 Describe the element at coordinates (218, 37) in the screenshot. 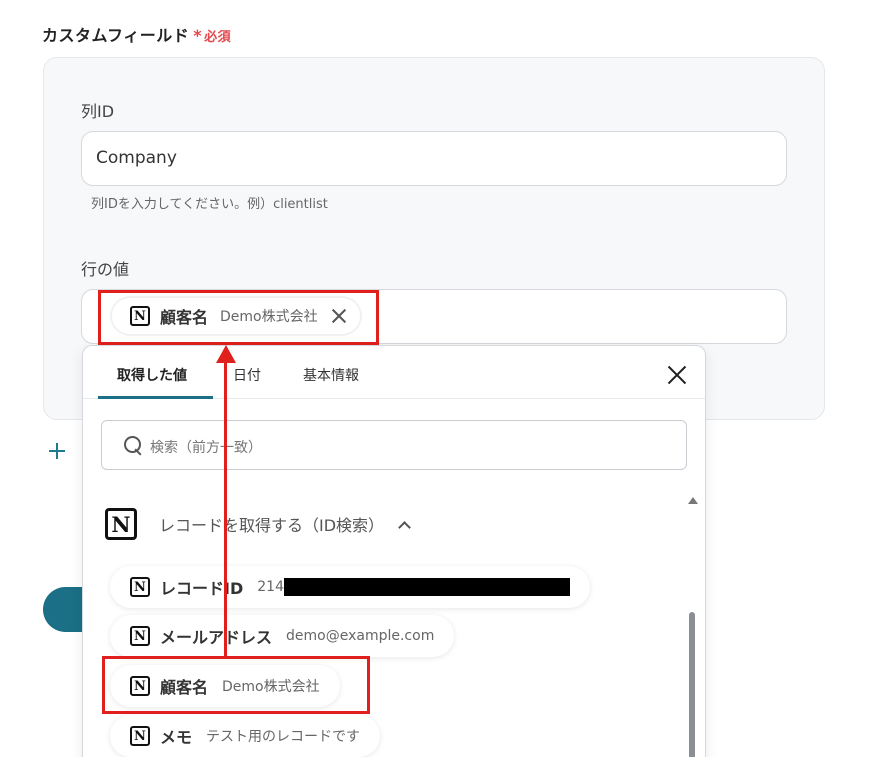

I see `required-label: 必須` at that location.